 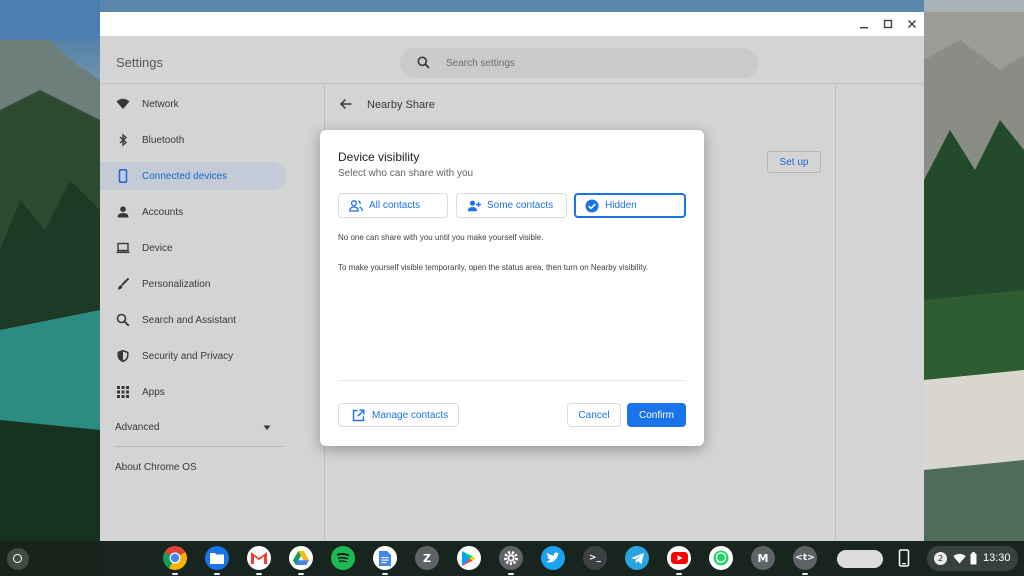 I want to click on maximize-button, so click(x=888, y=24).